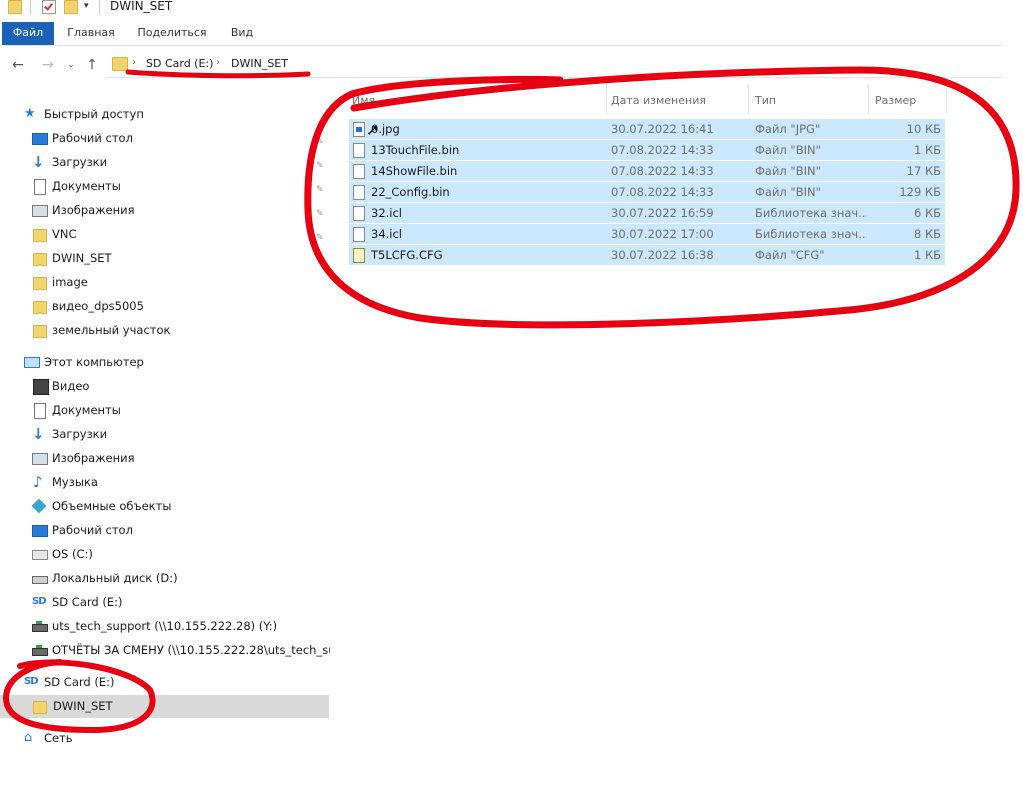 Image resolution: width=1023 pixels, height=802 pixels. Describe the element at coordinates (176, 306) in the screenshot. I see `nav-folder-video-dps5005: видео_dps5005` at that location.